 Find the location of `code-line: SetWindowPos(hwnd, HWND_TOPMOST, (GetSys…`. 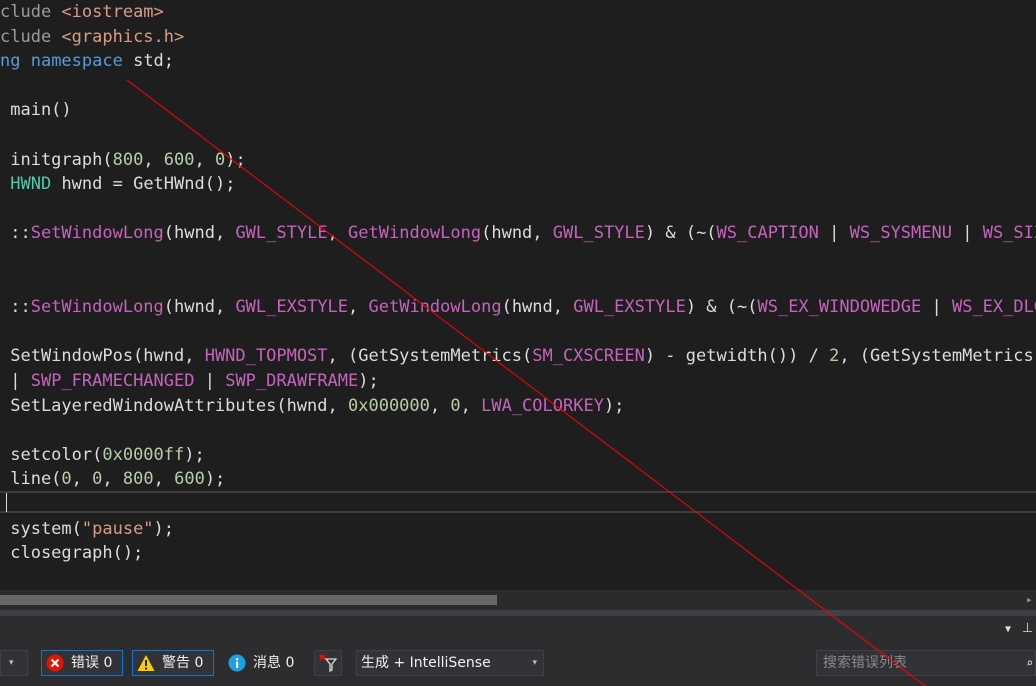

code-line: SetWindowPos(hwnd, HWND_TOPMOST, (GetSys… is located at coordinates (518, 356).